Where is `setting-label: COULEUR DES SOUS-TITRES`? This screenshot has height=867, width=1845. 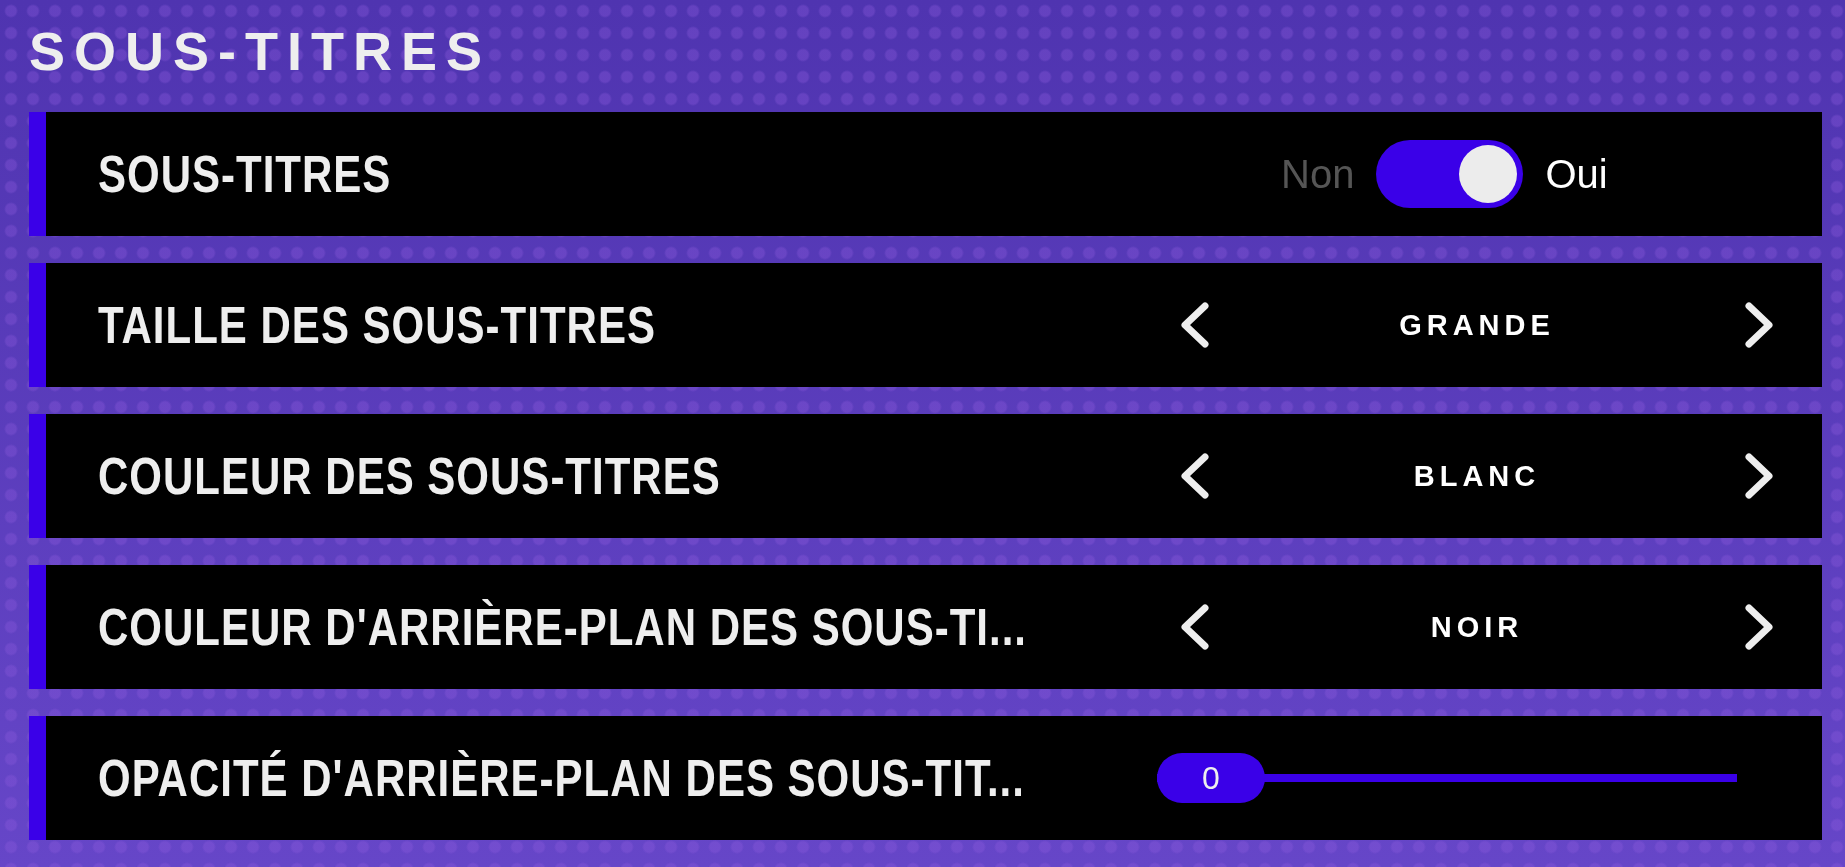 setting-label: COULEUR DES SOUS-TITRES is located at coordinates (409, 476).